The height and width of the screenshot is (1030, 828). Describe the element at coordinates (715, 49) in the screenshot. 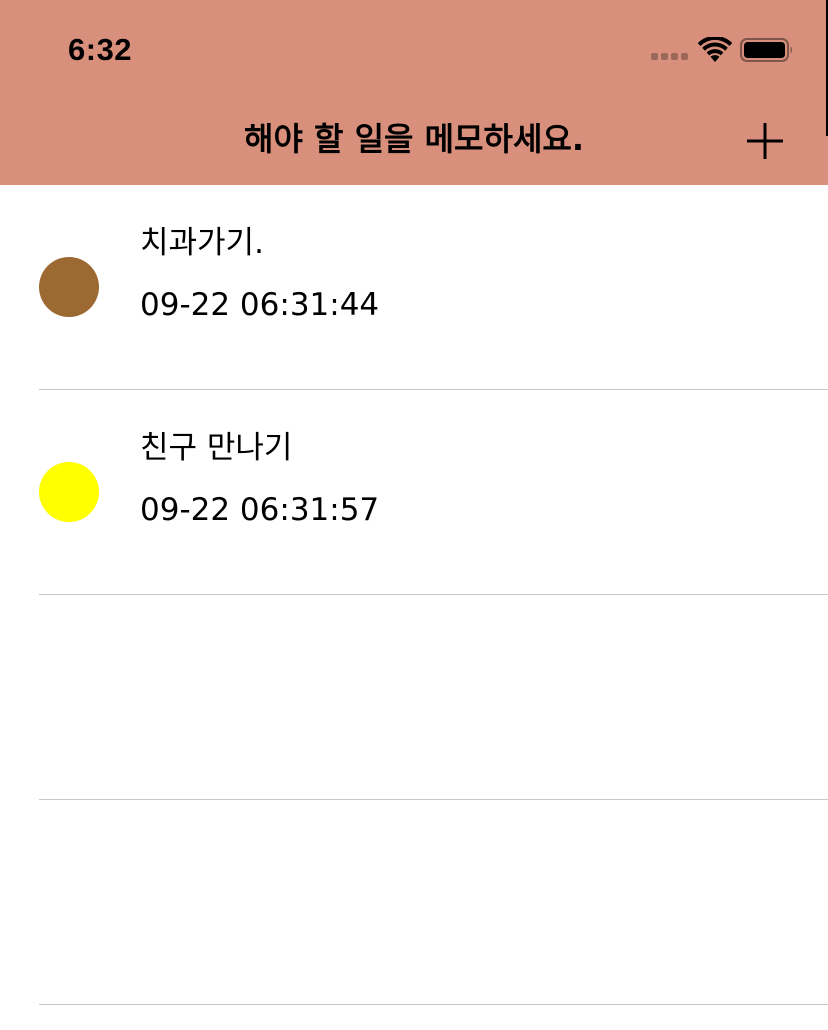

I see `wifi-icon` at that location.